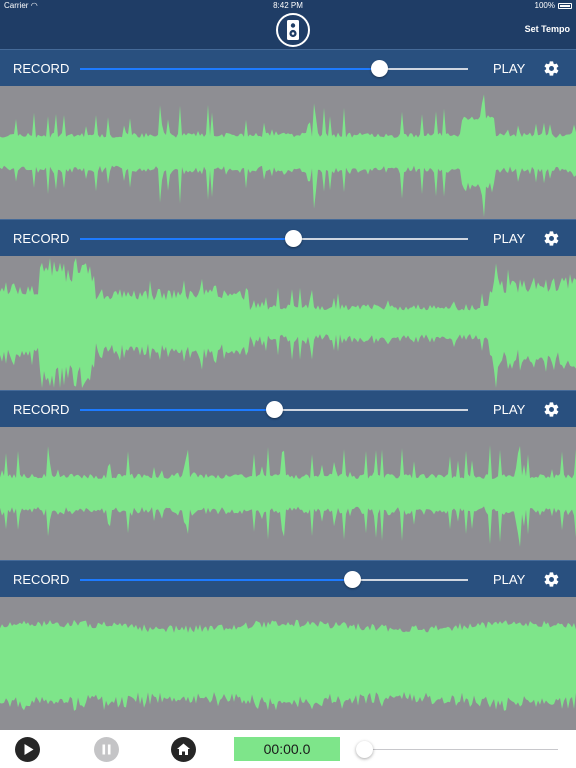  What do you see at coordinates (547, 29) in the screenshot?
I see `set-tempo-button: Set Tempo` at bounding box center [547, 29].